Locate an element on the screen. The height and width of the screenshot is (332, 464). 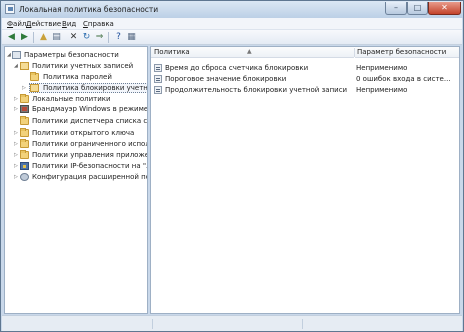
menu-help: Справка is located at coordinates (98, 24).